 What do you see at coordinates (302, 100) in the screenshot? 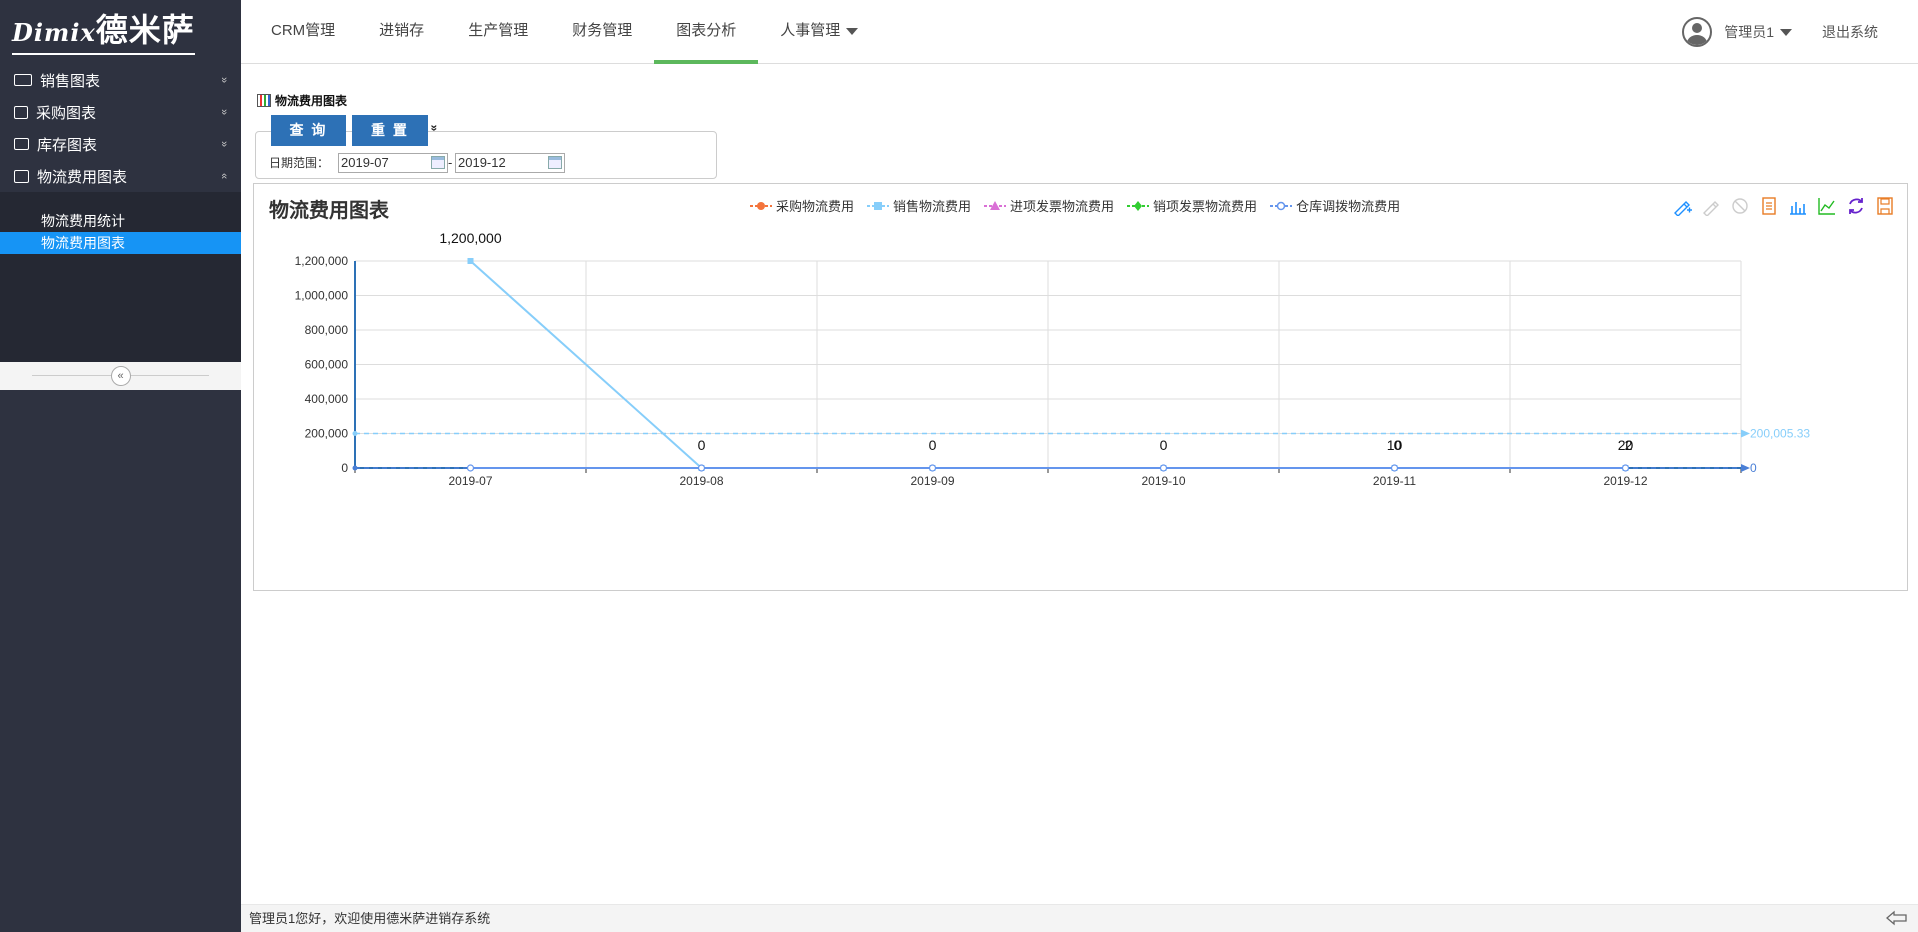
I see `panel-title: 物流费用图表` at bounding box center [302, 100].